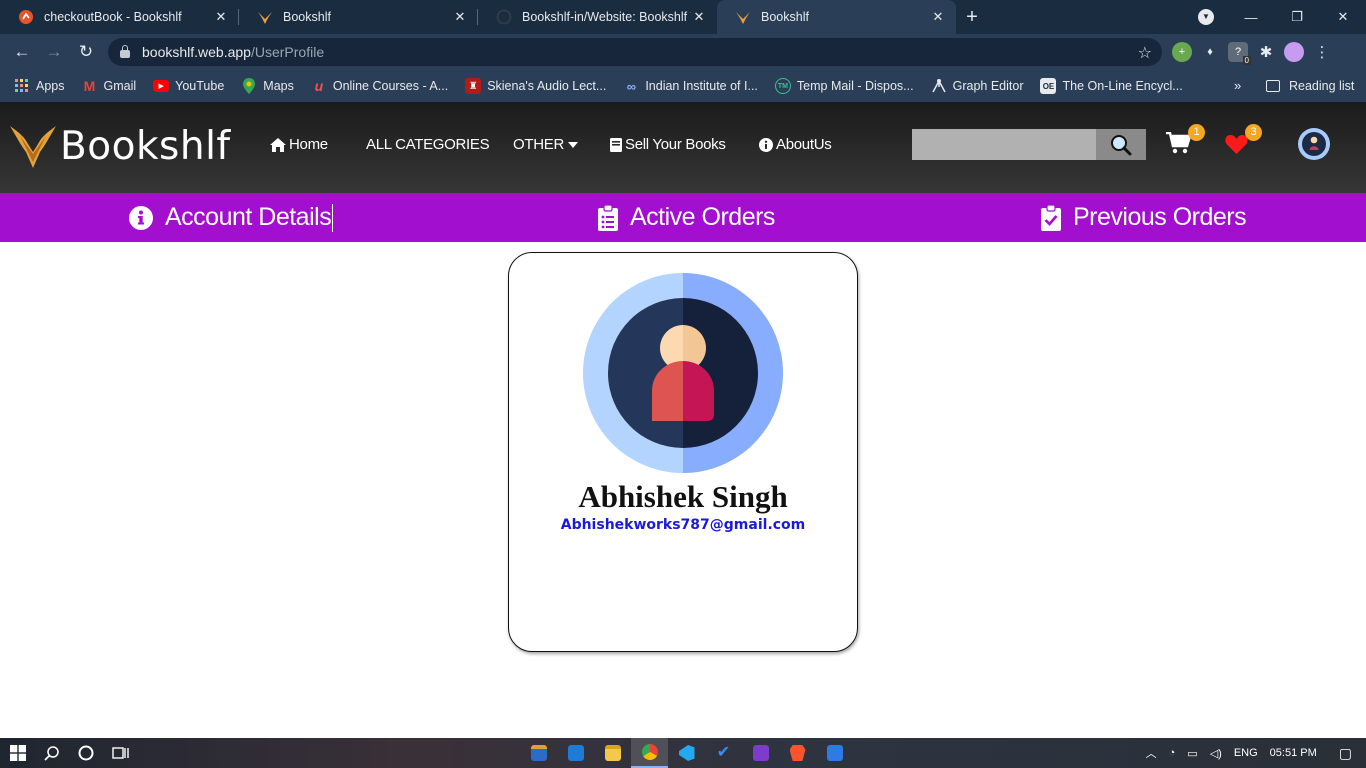 This screenshot has height=768, width=1366. I want to click on bookmark-label: YouTube, so click(200, 86).